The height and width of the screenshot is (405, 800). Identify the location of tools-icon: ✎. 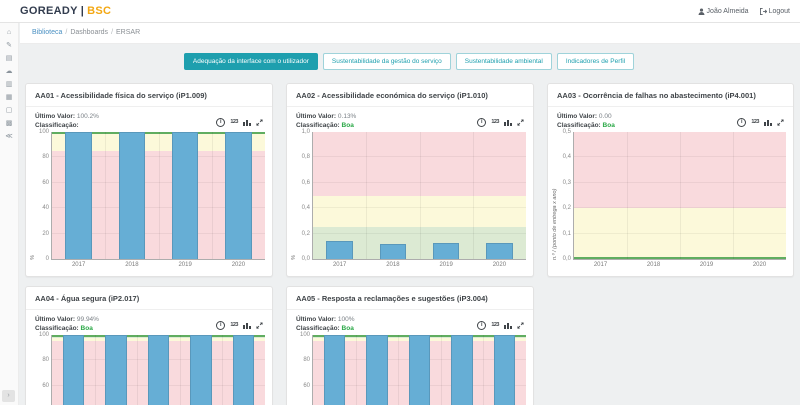
(9, 46).